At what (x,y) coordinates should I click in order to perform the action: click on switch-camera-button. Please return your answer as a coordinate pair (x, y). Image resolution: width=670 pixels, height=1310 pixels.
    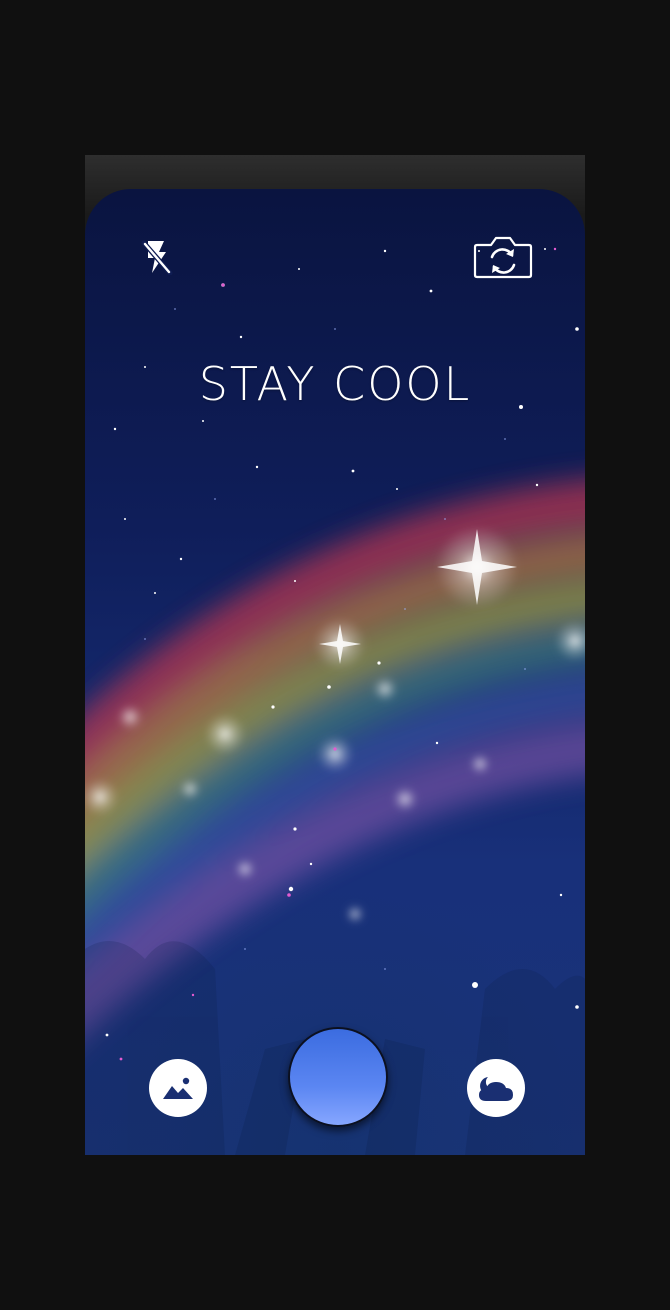
    Looking at the image, I should click on (503, 257).